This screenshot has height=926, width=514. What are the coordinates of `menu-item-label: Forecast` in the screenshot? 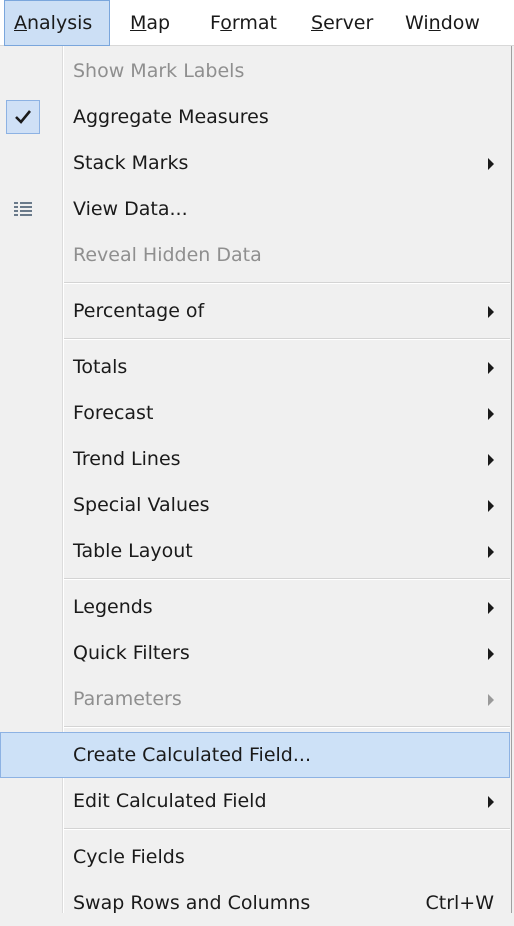 It's located at (113, 413).